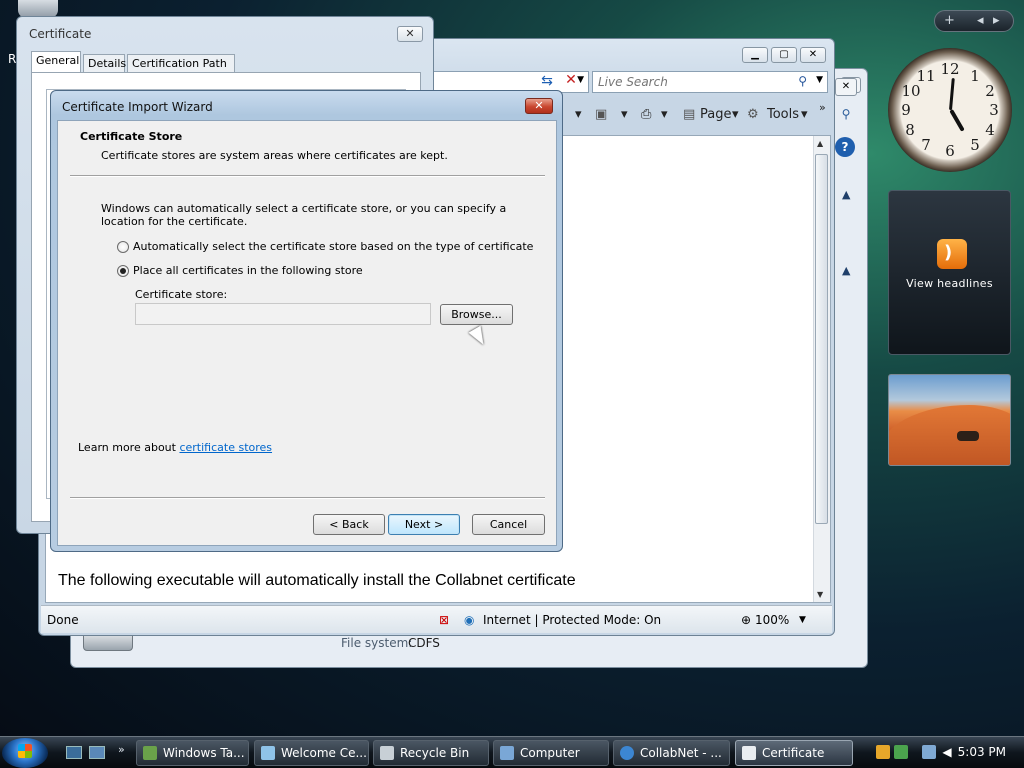 The height and width of the screenshot is (768, 1024). I want to click on vertical-scrollbar: ▲ ▼, so click(821, 369).